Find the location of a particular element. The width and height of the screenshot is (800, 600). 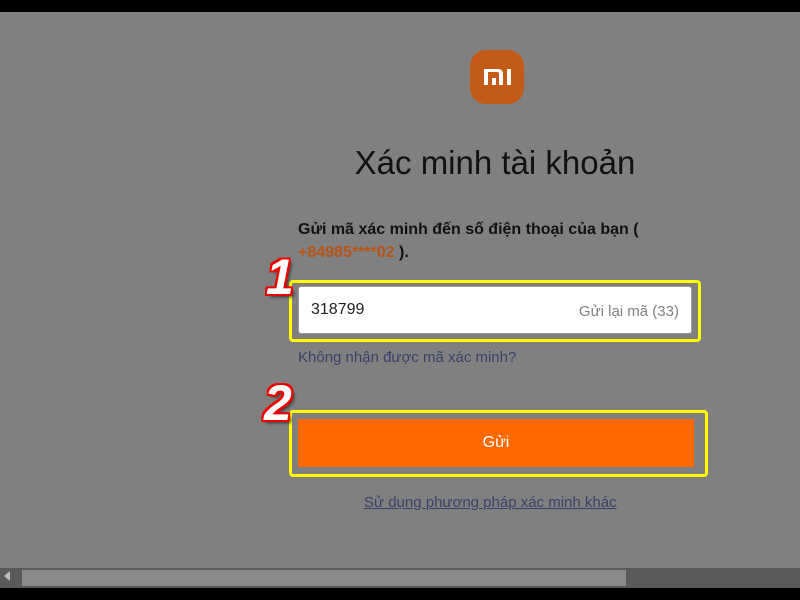

top-black-bar is located at coordinates (400, 6).